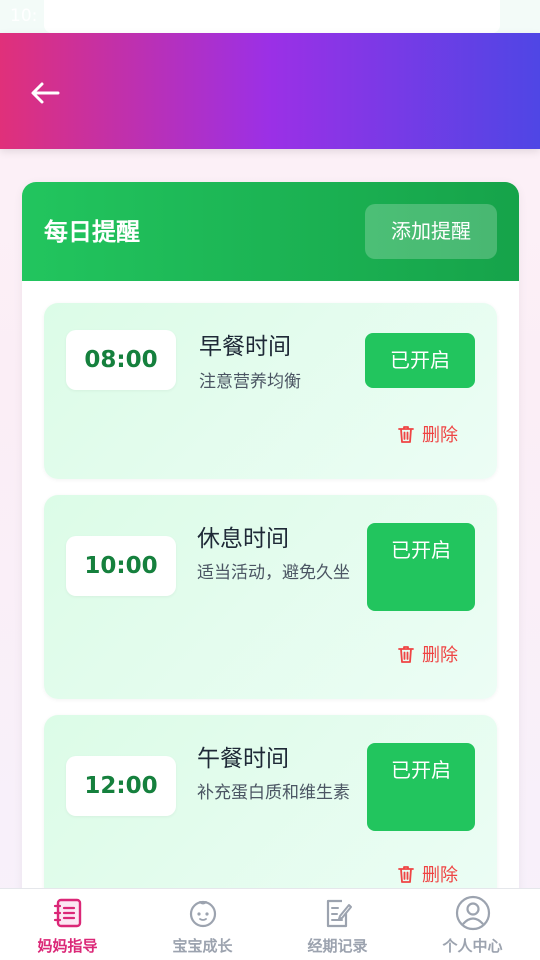 This screenshot has height=960, width=540. What do you see at coordinates (121, 786) in the screenshot?
I see `reminder-time: 12:00` at bounding box center [121, 786].